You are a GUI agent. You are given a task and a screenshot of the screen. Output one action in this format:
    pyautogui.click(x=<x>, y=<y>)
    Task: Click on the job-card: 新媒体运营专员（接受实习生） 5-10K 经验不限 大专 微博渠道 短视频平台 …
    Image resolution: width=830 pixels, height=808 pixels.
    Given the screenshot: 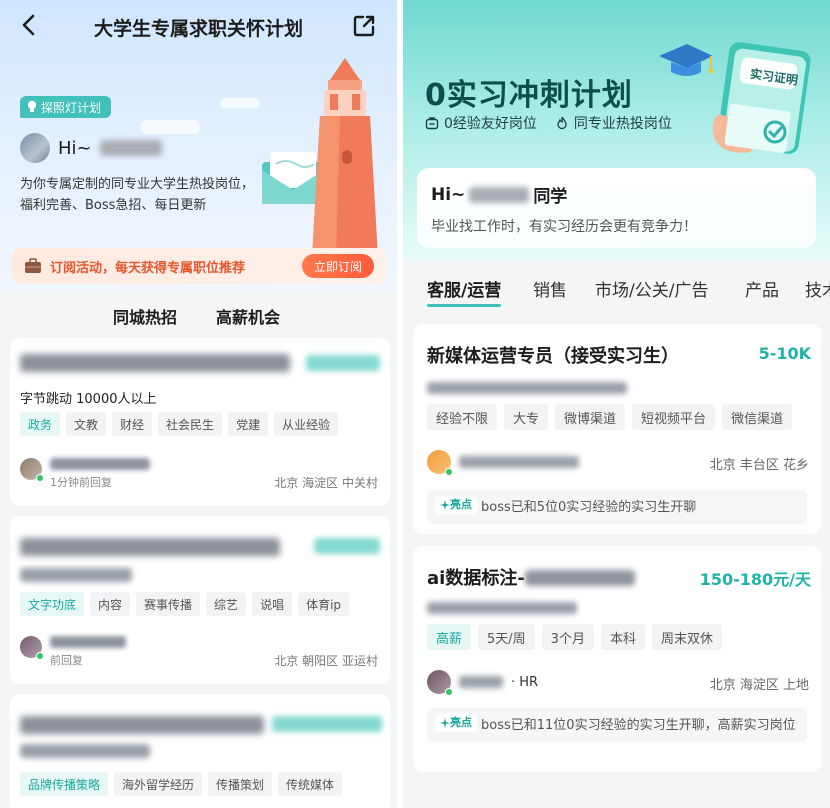 What is the action you would take?
    pyautogui.click(x=617, y=429)
    